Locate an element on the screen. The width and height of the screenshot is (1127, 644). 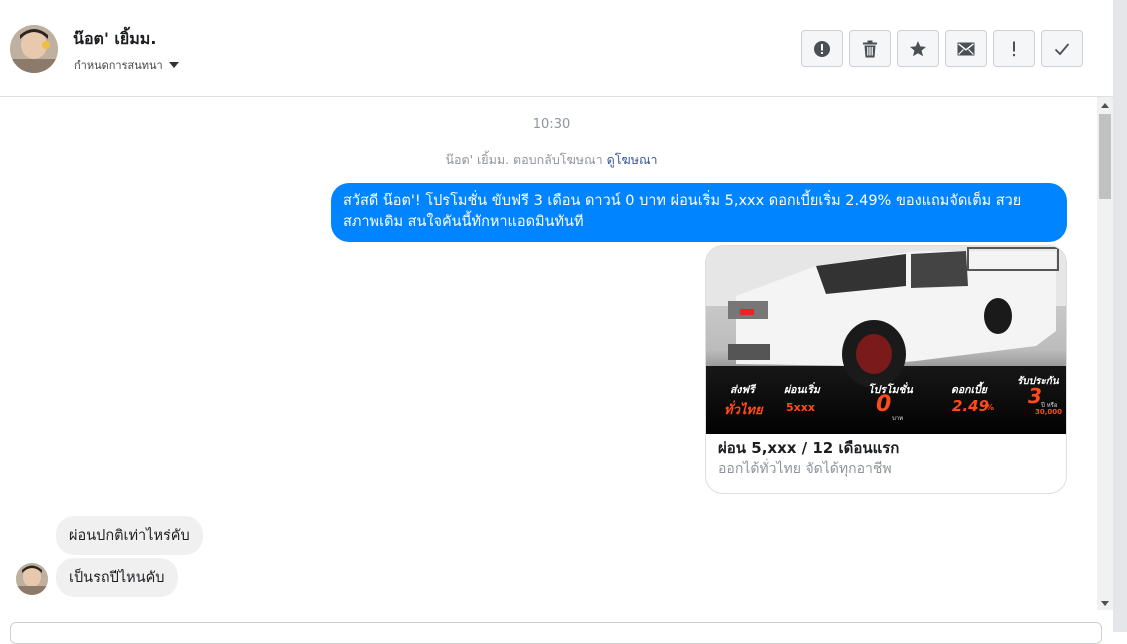
mark-unread-button is located at coordinates (966, 48).